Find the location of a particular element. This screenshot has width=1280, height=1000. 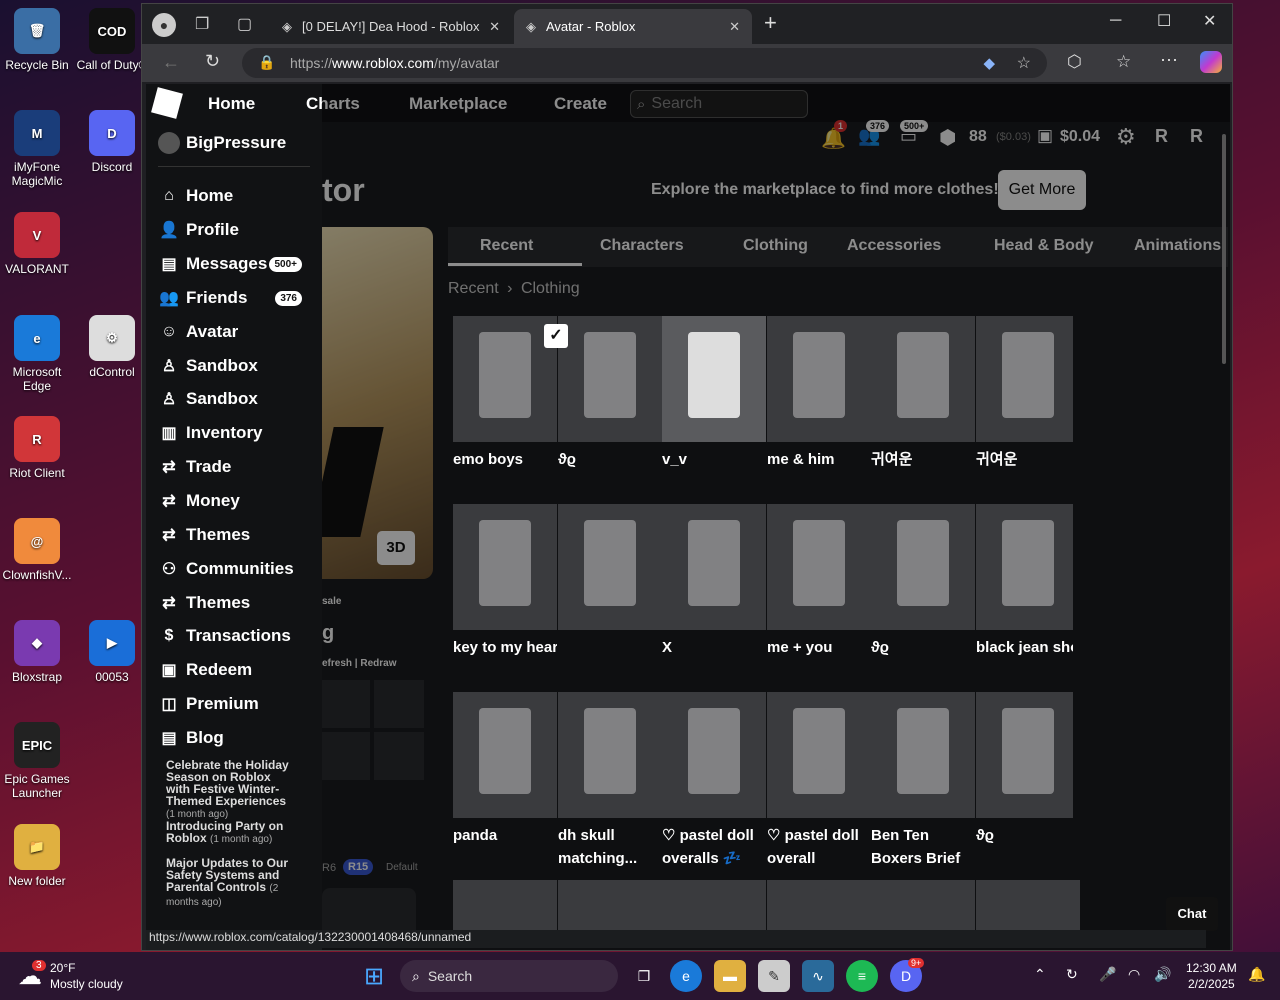

desktop-icon: COD Call of Duty® is located at coordinates (112, 40).